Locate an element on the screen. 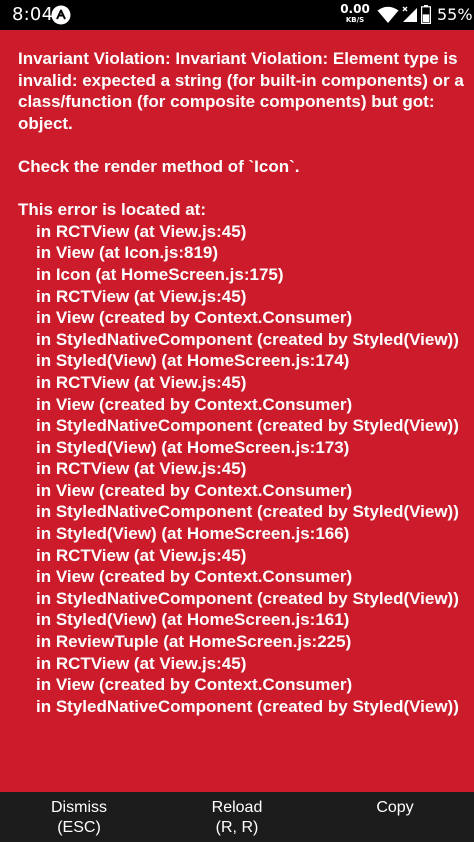 The height and width of the screenshot is (842, 474). copy-button: Copy is located at coordinates (395, 817).